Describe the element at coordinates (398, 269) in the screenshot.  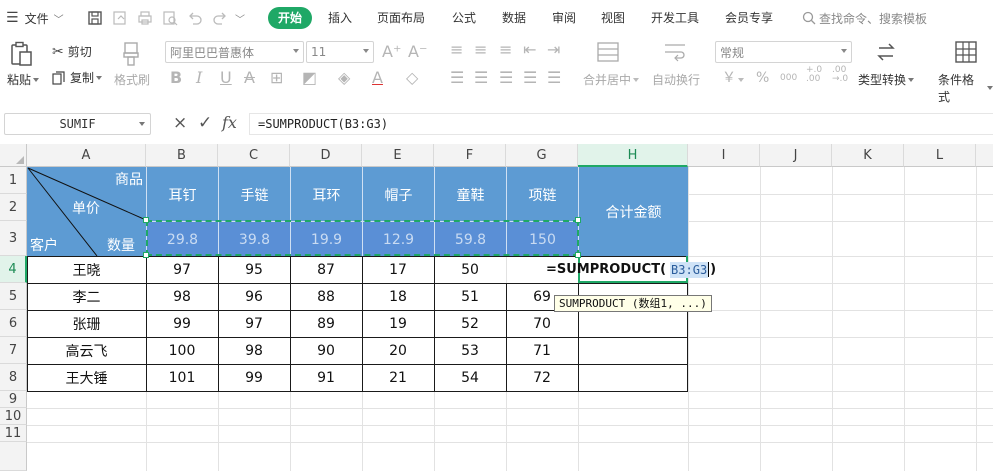
I see `qty-cell: 17` at that location.